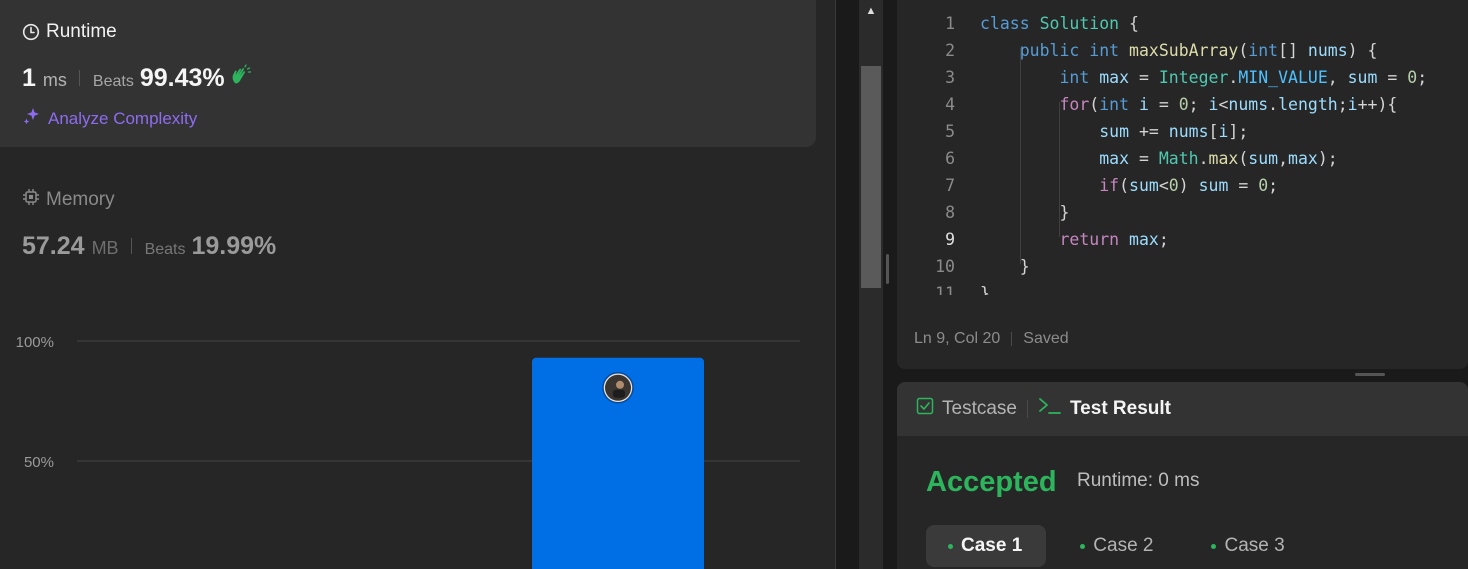 This screenshot has width=1468, height=569. What do you see at coordinates (1182, 409) in the screenshot?
I see `result-tabbar: Testcase Test Result` at bounding box center [1182, 409].